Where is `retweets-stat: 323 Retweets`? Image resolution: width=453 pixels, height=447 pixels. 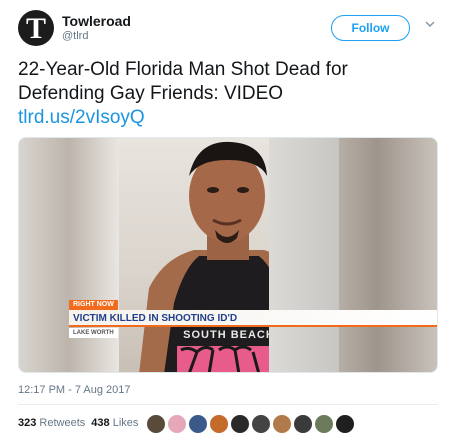
retweets-stat: 323 Retweets is located at coordinates (51, 423).